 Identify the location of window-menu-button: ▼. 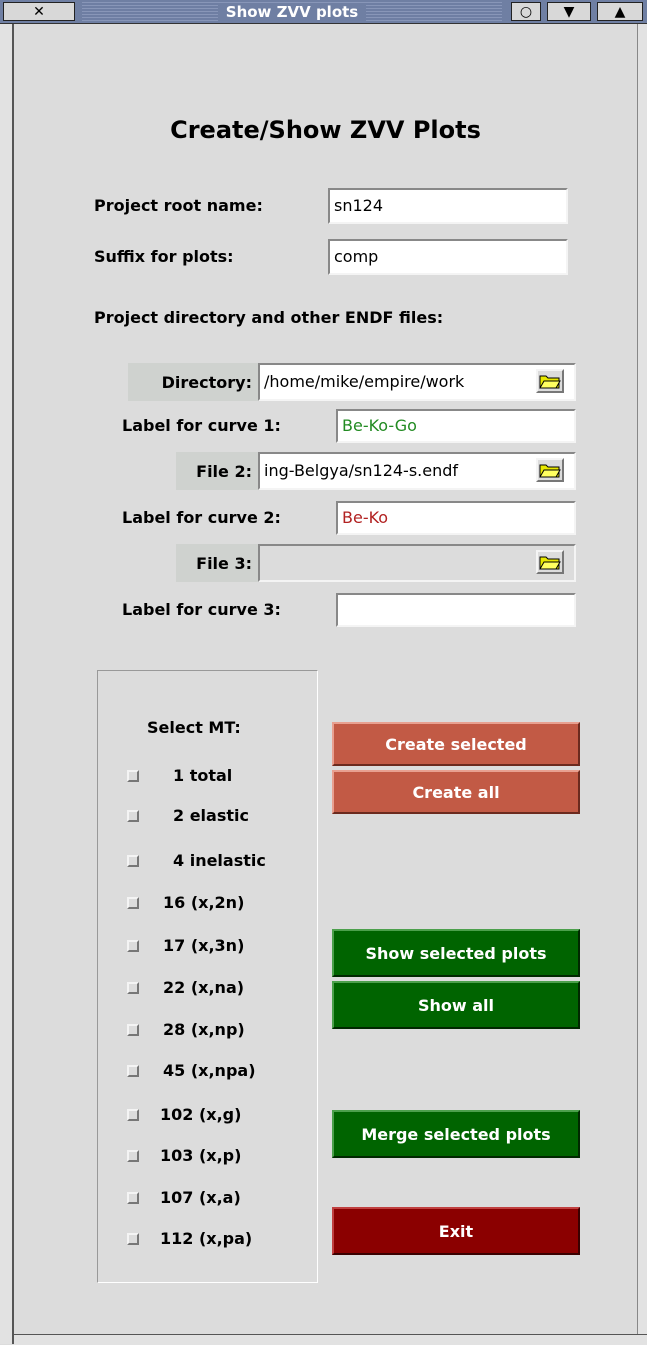
(569, 11).